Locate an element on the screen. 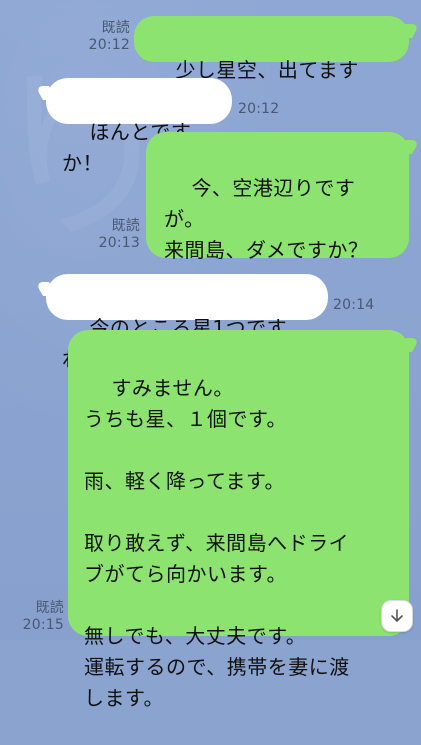  read-receipt: 既読 20:15 is located at coordinates (43, 617).